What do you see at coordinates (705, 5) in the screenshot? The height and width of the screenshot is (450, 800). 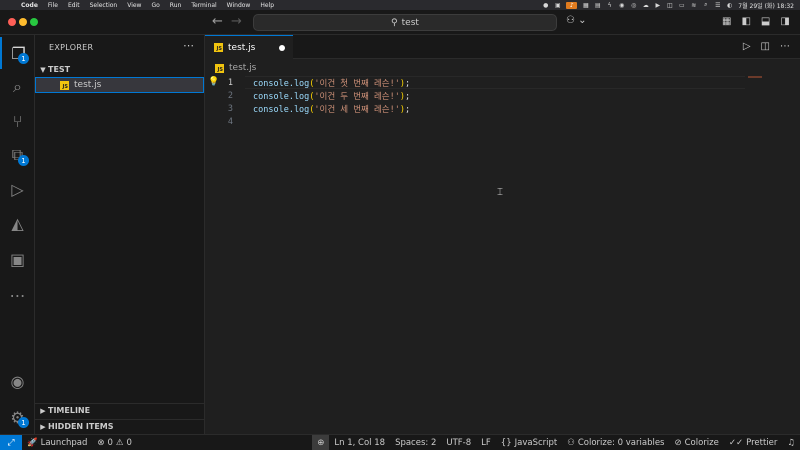 I see `spotlight-icon: ⌕` at bounding box center [705, 5].